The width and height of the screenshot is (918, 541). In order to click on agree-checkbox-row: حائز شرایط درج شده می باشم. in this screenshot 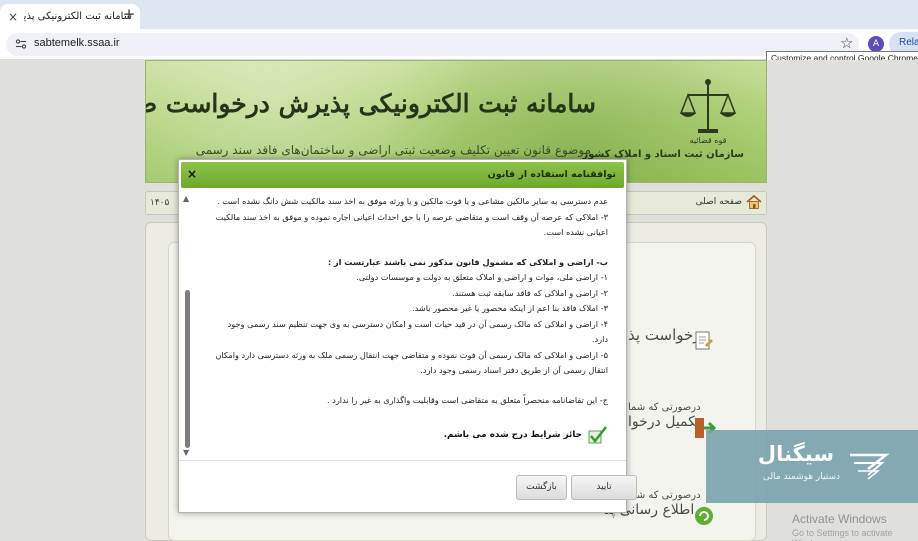, I will do `click(526, 435)`.